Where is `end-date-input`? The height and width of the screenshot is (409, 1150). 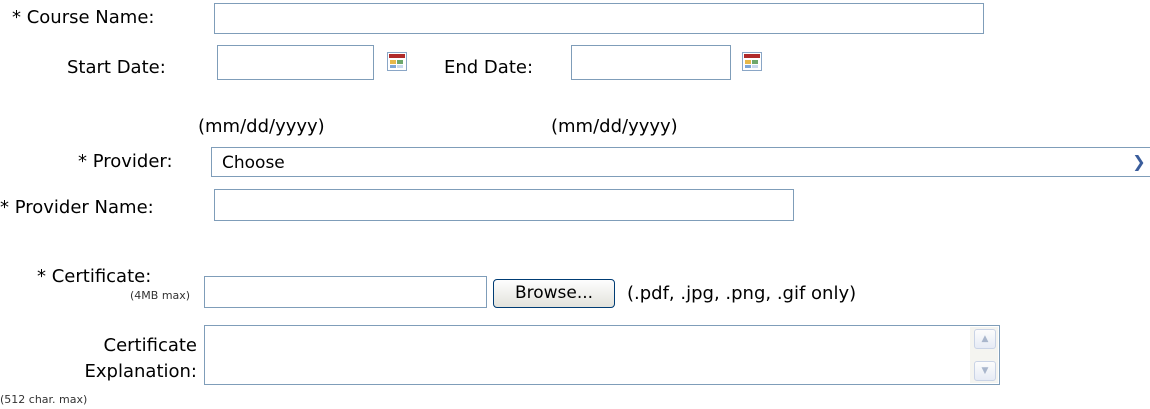
end-date-input is located at coordinates (651, 62).